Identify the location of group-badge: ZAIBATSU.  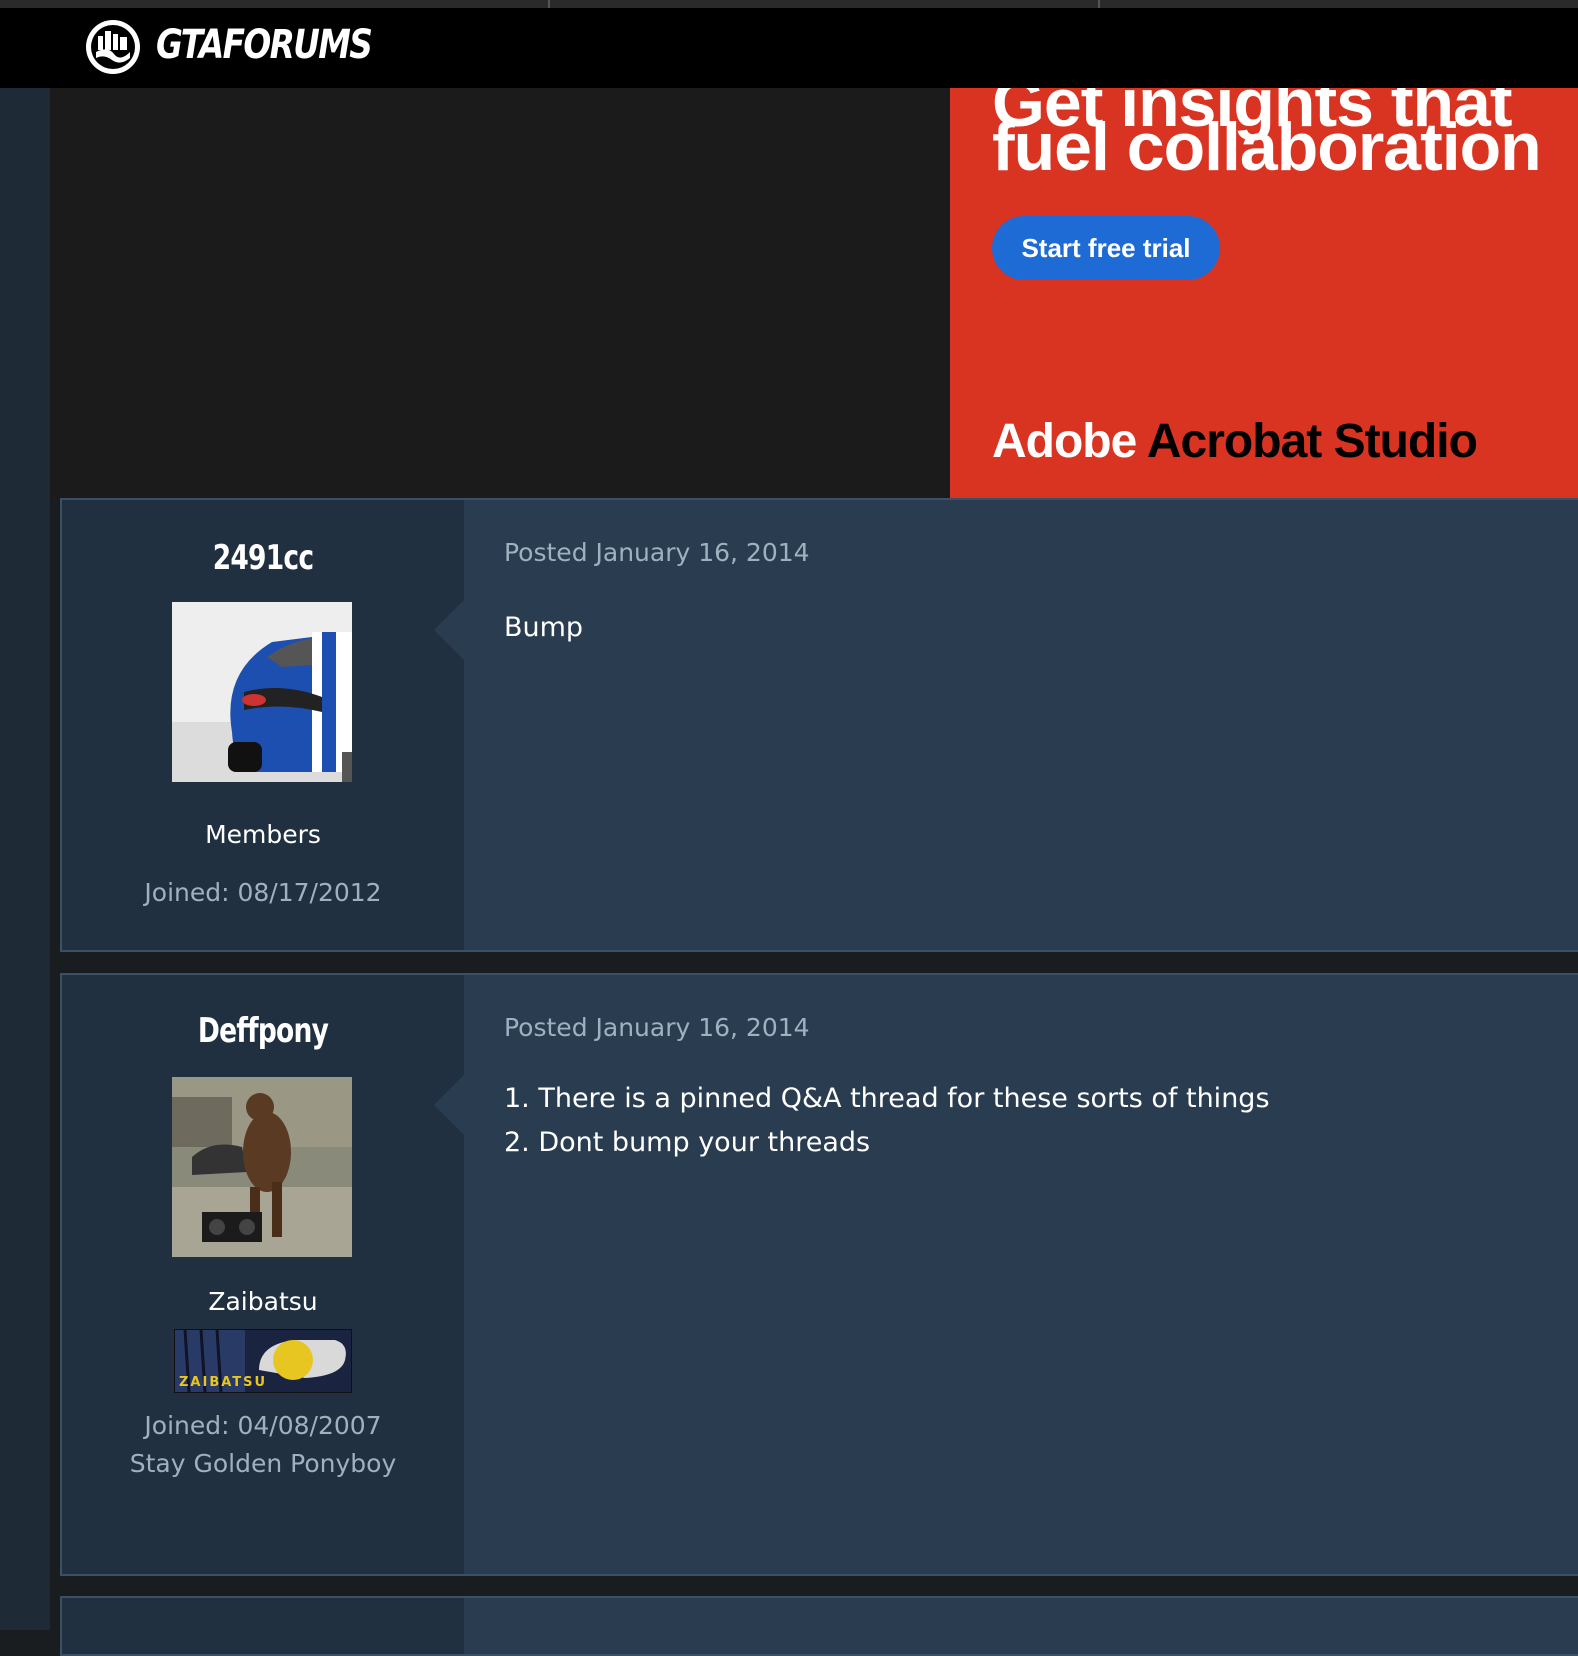
(263, 1361).